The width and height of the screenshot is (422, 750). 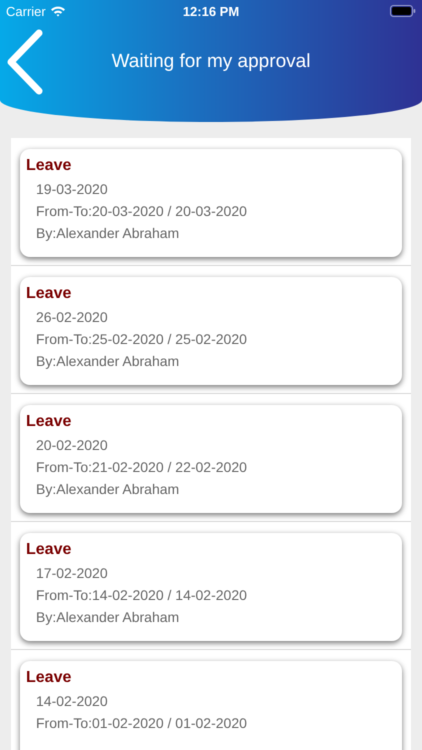 I want to click on request-date: 26-02-2020, so click(x=72, y=317).